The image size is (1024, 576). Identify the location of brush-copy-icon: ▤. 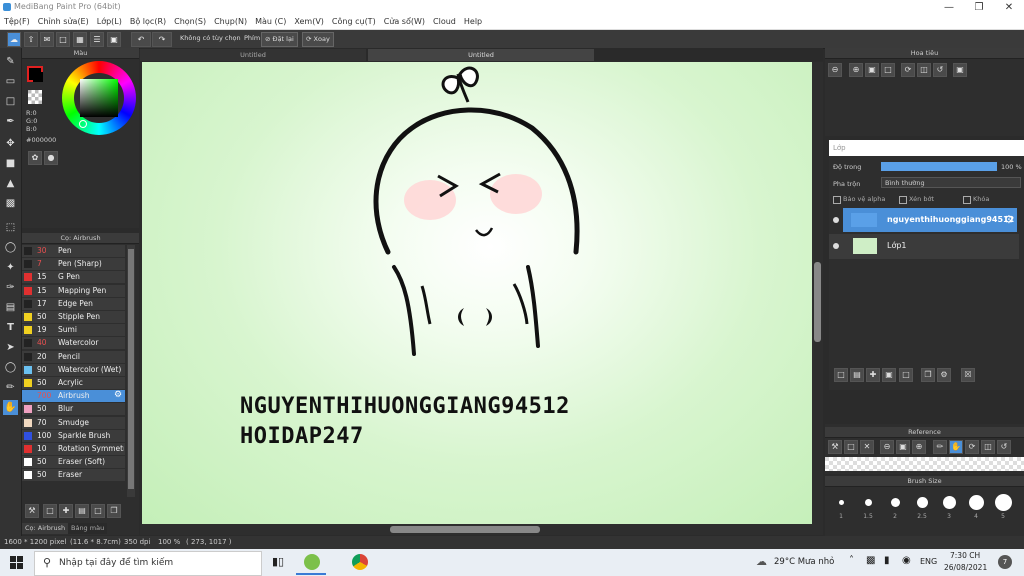
(82, 511).